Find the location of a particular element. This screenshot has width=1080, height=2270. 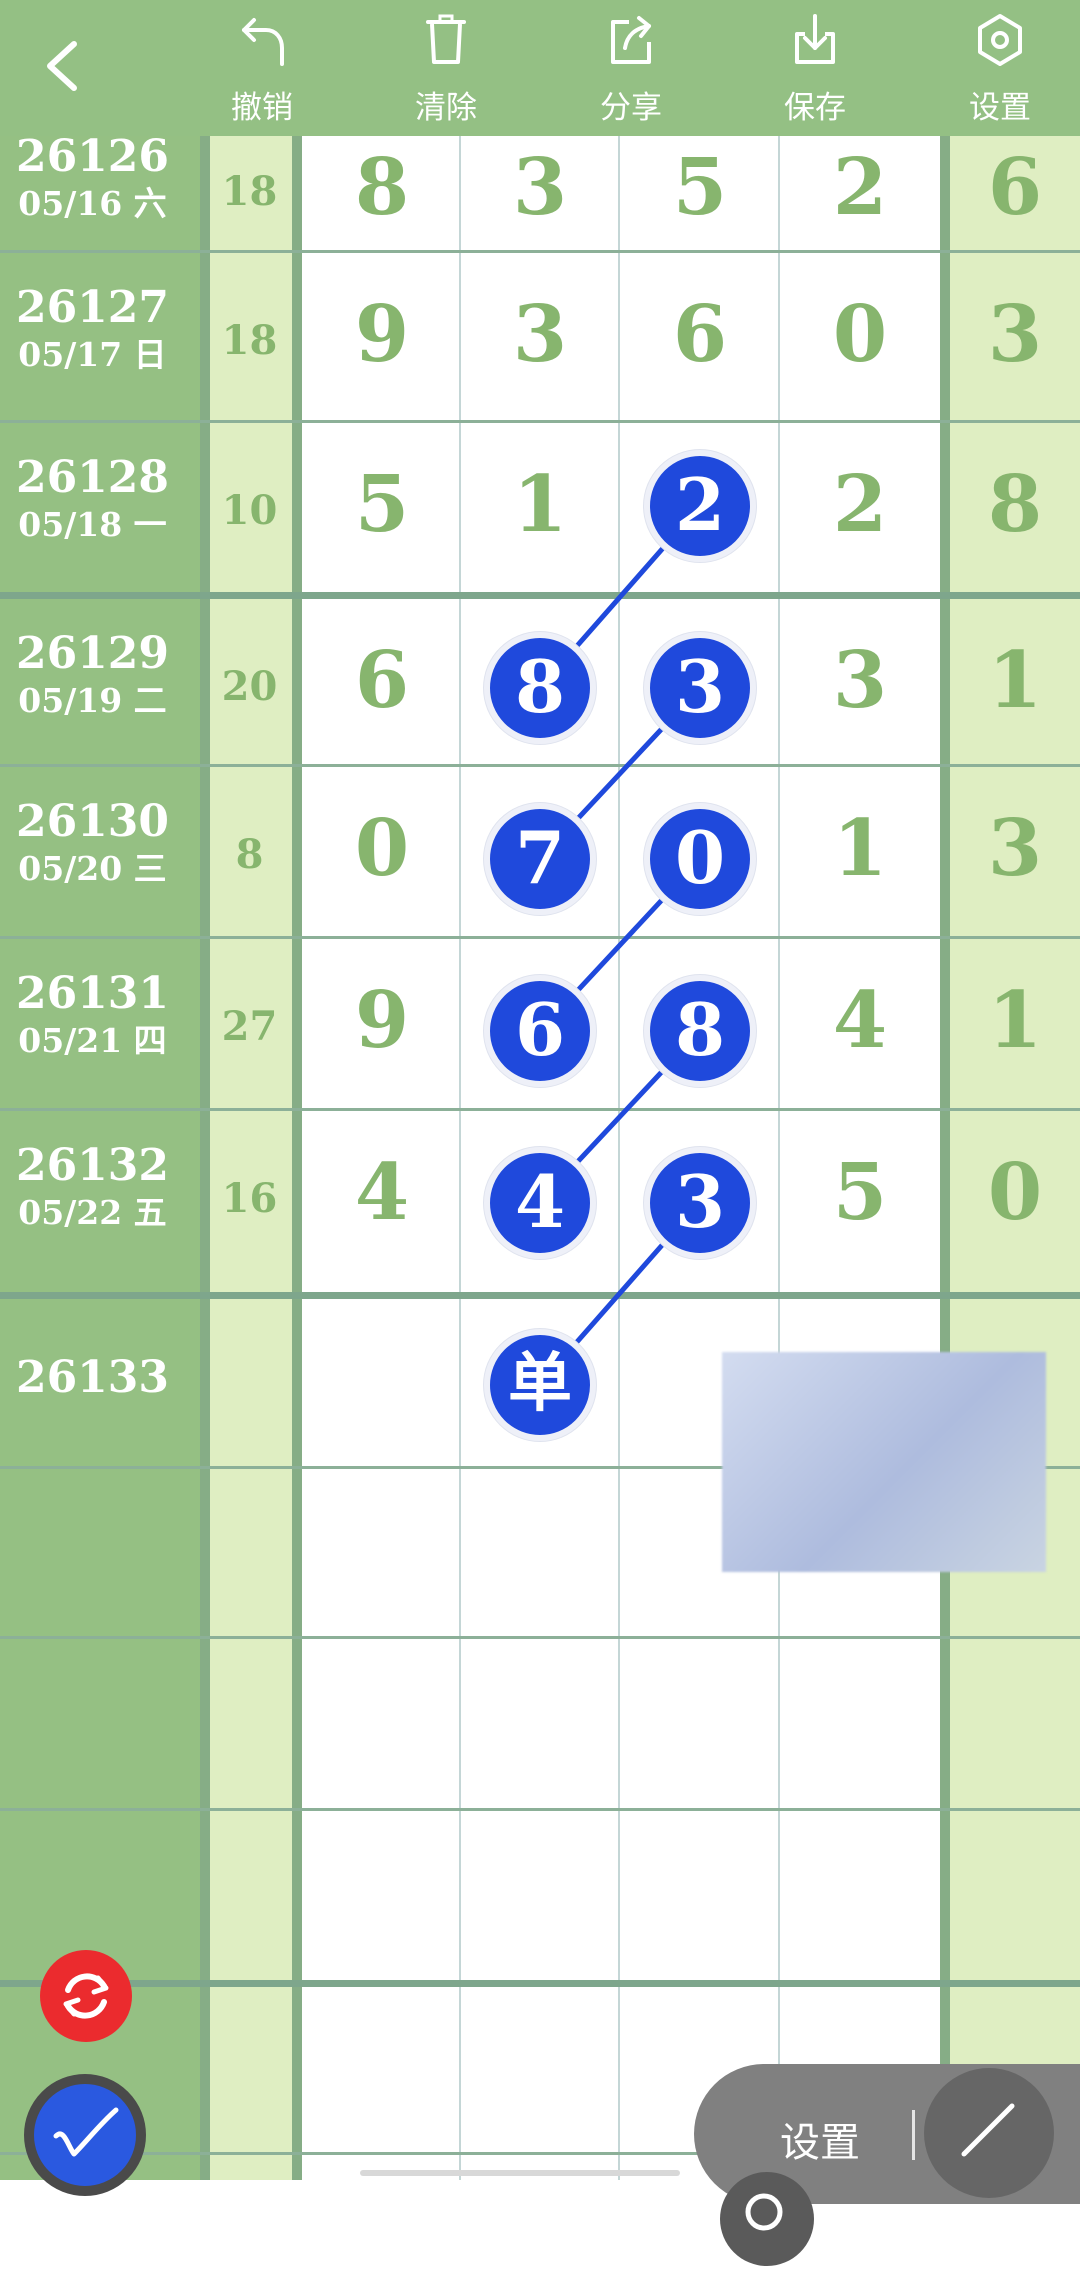

home-indicator is located at coordinates (520, 2173).